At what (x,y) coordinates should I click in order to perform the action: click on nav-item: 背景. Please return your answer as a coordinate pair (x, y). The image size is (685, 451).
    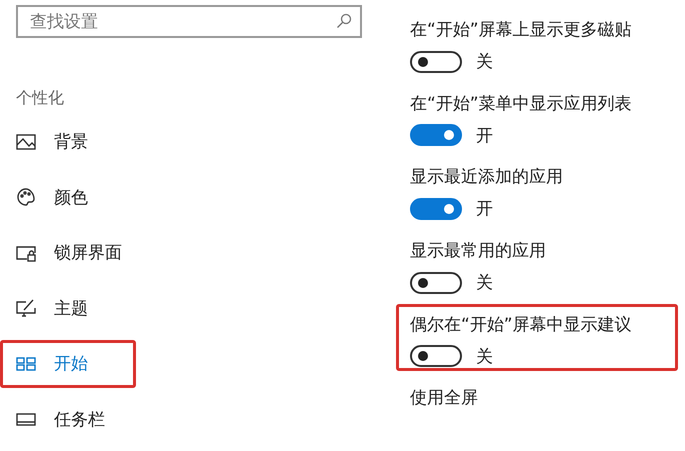
    Looking at the image, I should click on (68, 142).